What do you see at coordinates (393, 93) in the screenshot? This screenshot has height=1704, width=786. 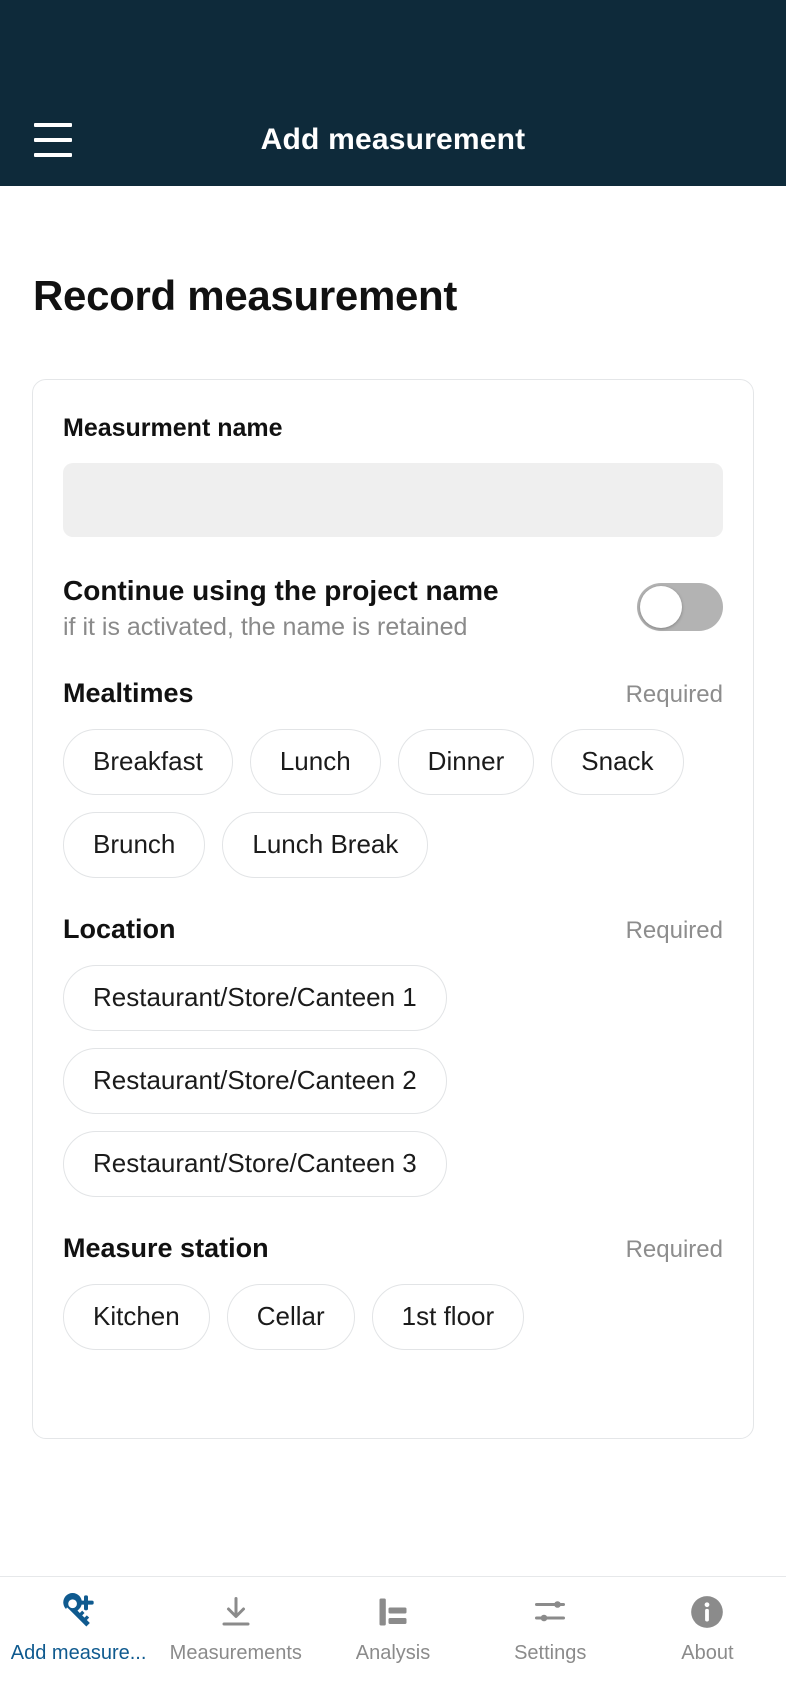 I see `app-bar: Add measurement` at bounding box center [393, 93].